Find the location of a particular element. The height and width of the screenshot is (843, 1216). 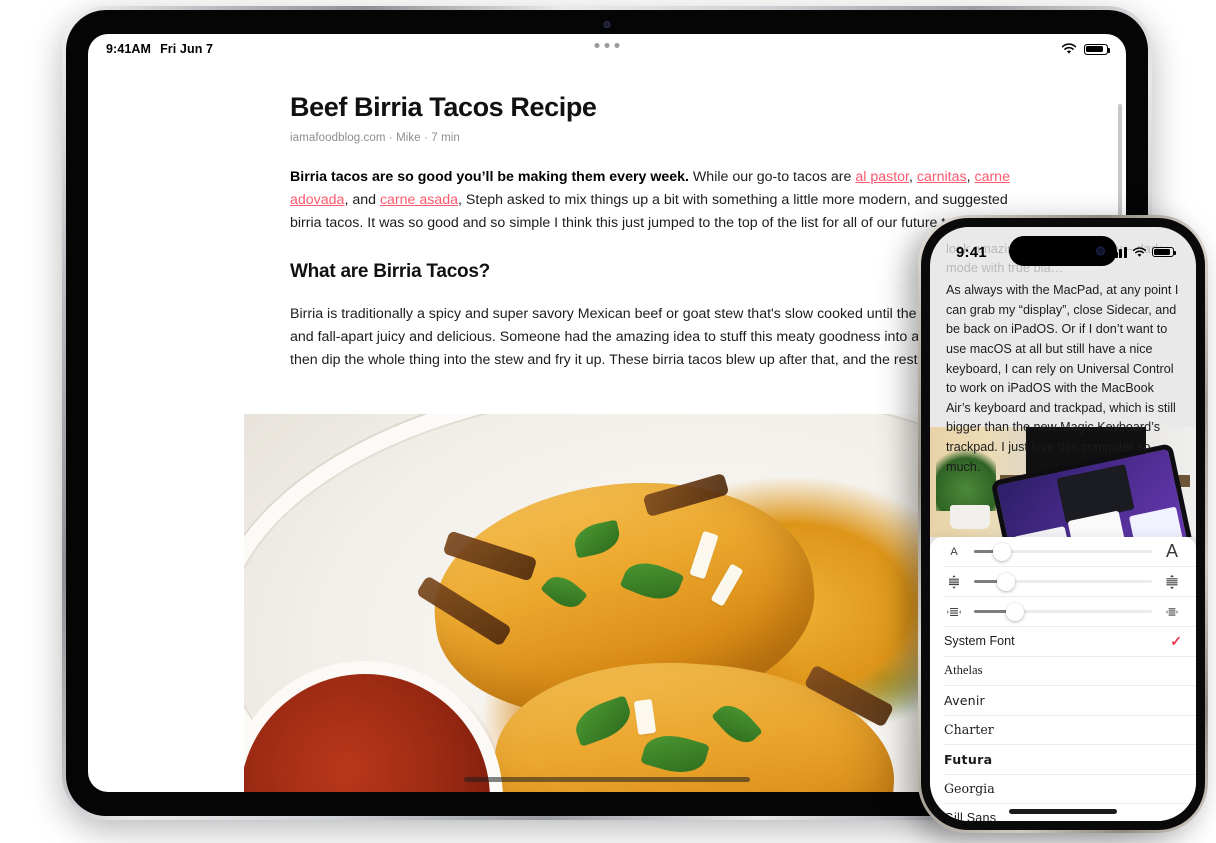

font-option-georgia: Georgia is located at coordinates (1063, 789).